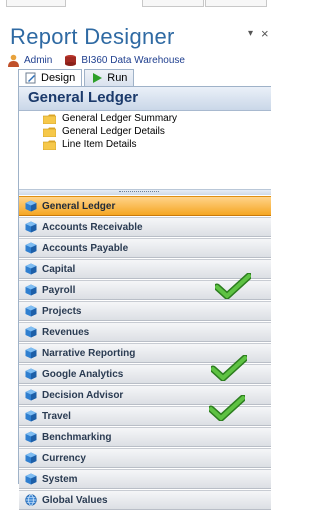 The image size is (320, 511). What do you see at coordinates (13, 60) in the screenshot?
I see `user-icon` at bounding box center [13, 60].